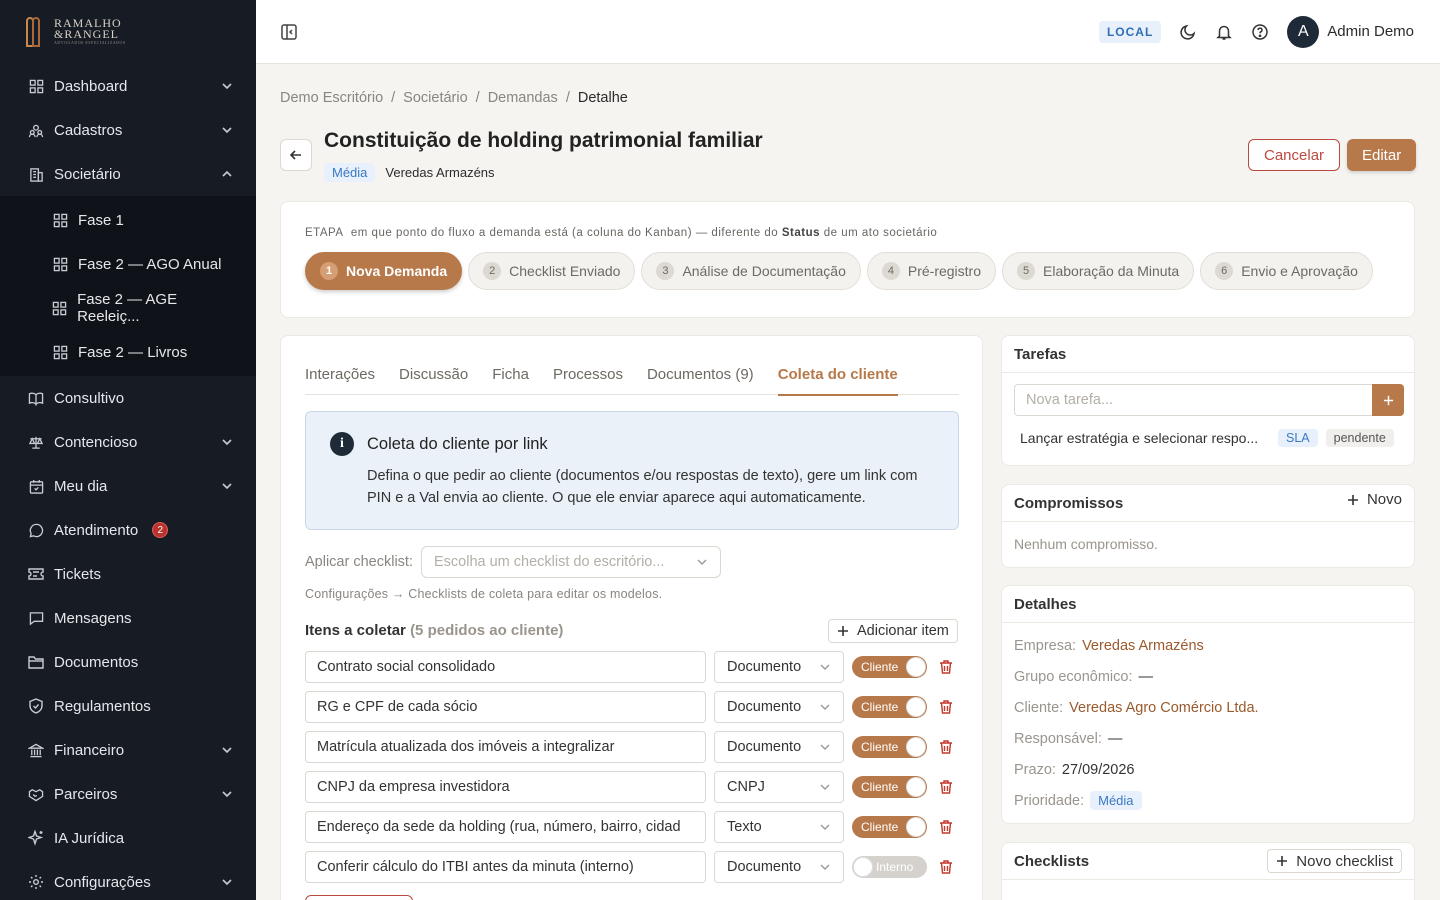  I want to click on user-menu: A Admin Demo, so click(1350, 31).